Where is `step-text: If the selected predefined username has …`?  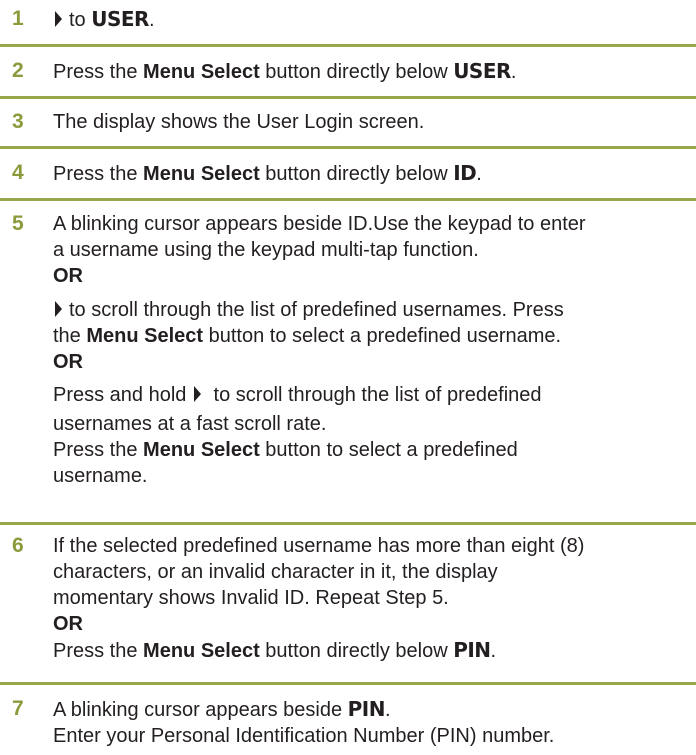 step-text: If the selected predefined username has … is located at coordinates (319, 598).